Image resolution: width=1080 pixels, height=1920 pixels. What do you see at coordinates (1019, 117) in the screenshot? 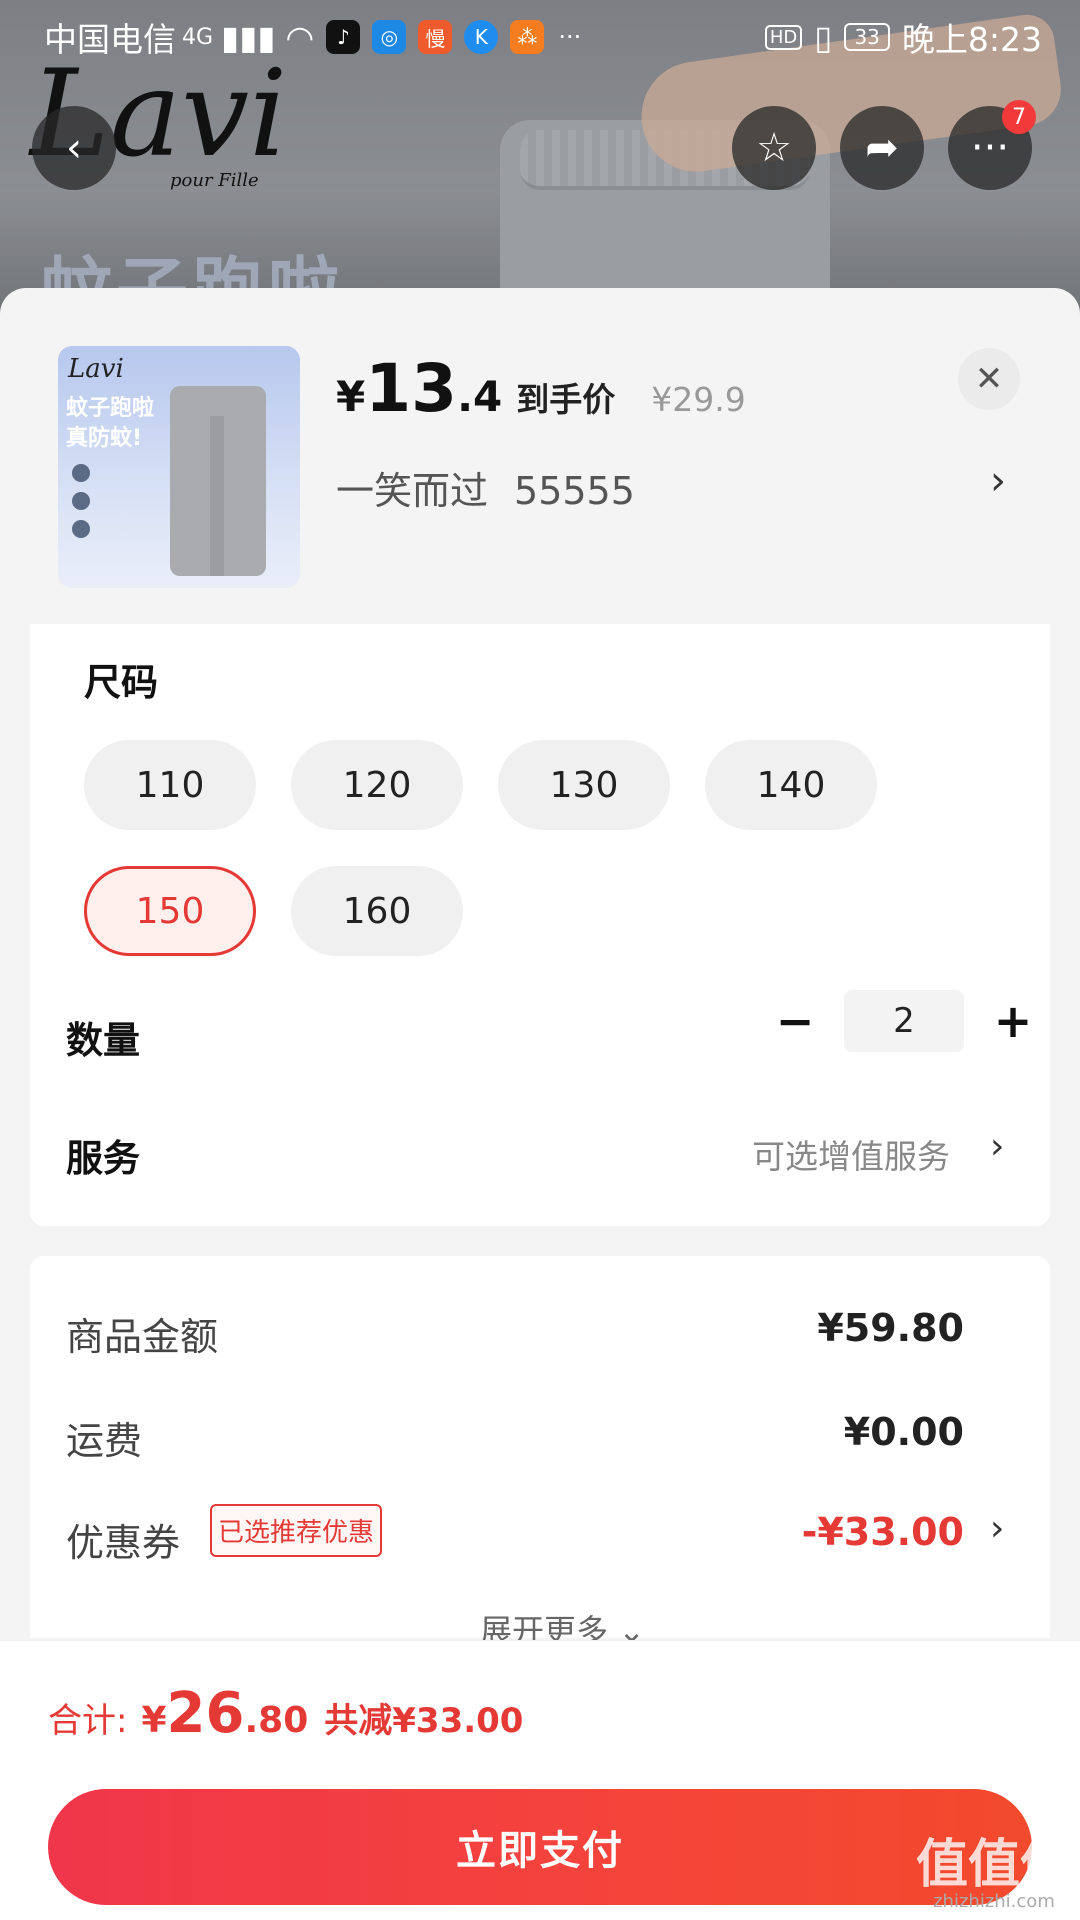
I see `notification-badge: 7` at bounding box center [1019, 117].